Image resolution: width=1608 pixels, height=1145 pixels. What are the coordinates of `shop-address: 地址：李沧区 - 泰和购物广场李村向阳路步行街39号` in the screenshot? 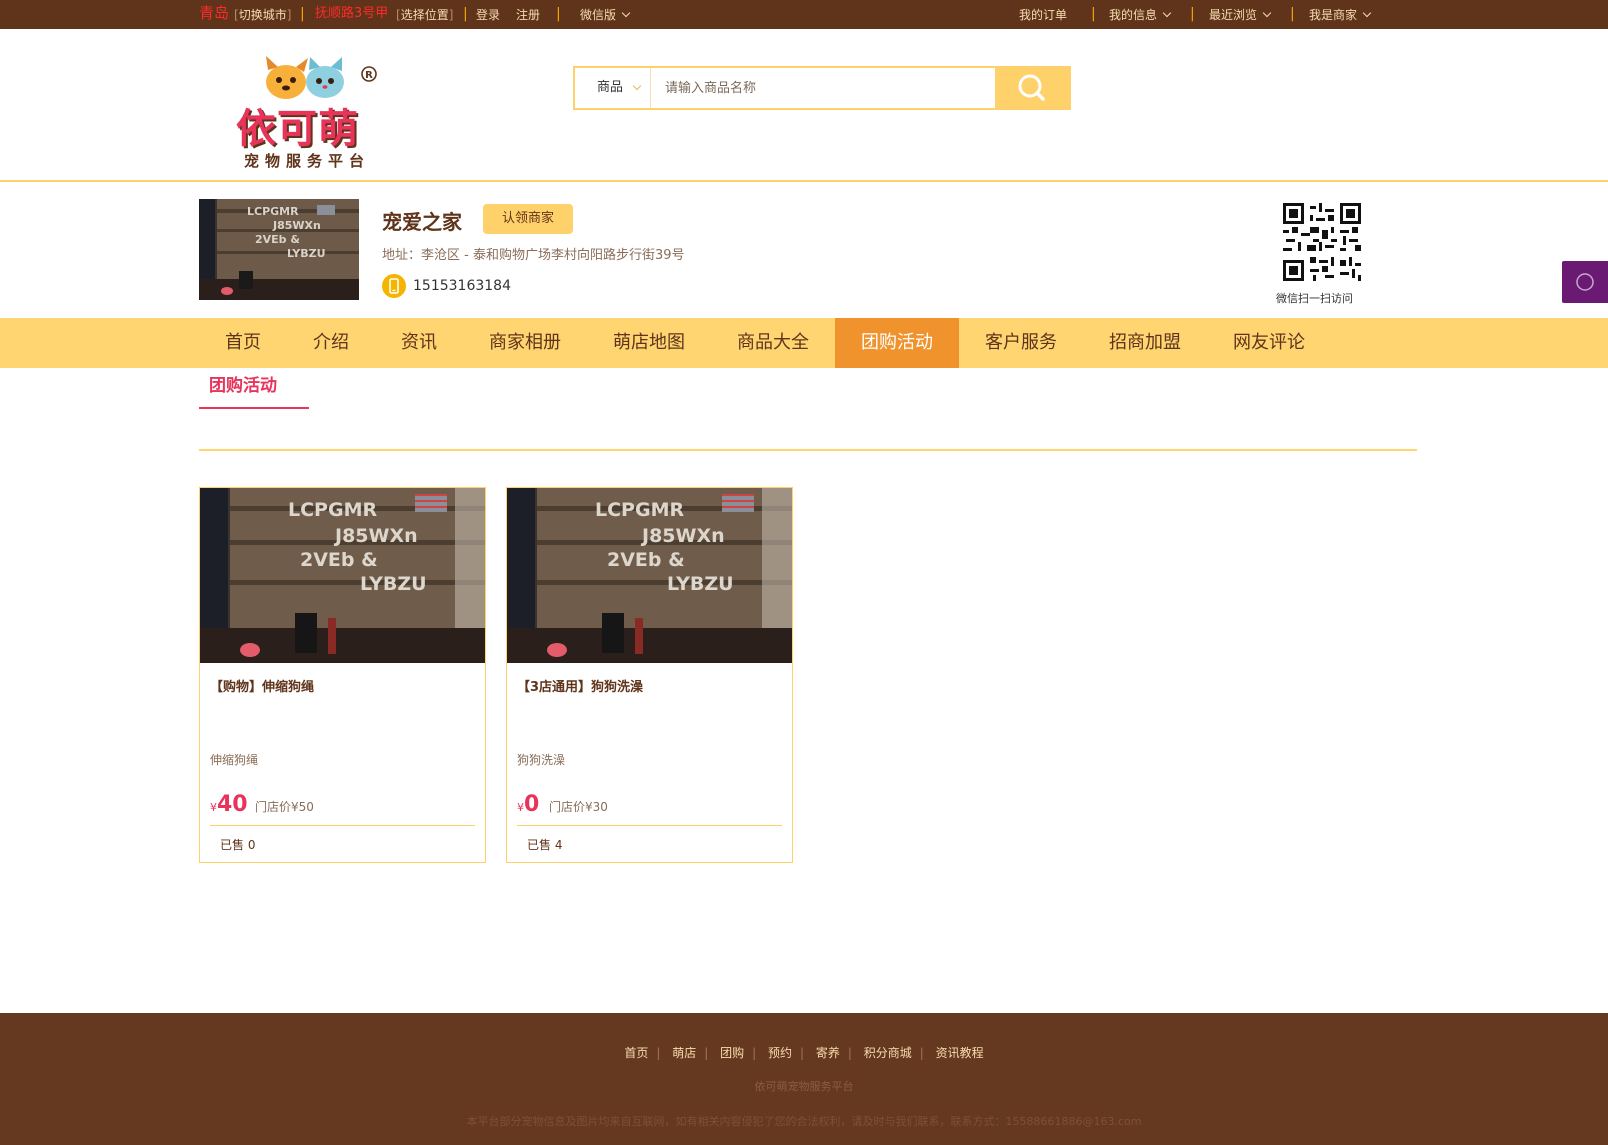 It's located at (533, 255).